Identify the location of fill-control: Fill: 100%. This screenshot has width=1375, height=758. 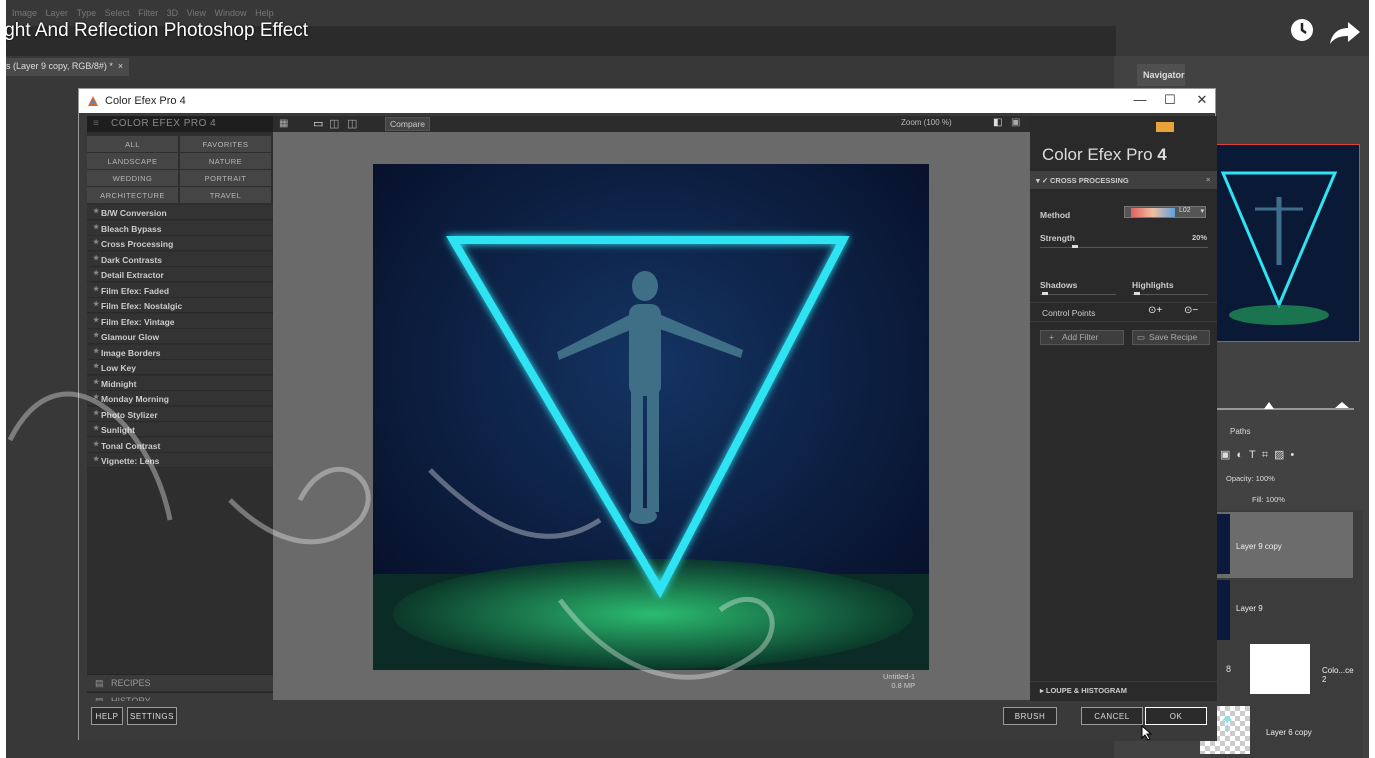
(1268, 499).